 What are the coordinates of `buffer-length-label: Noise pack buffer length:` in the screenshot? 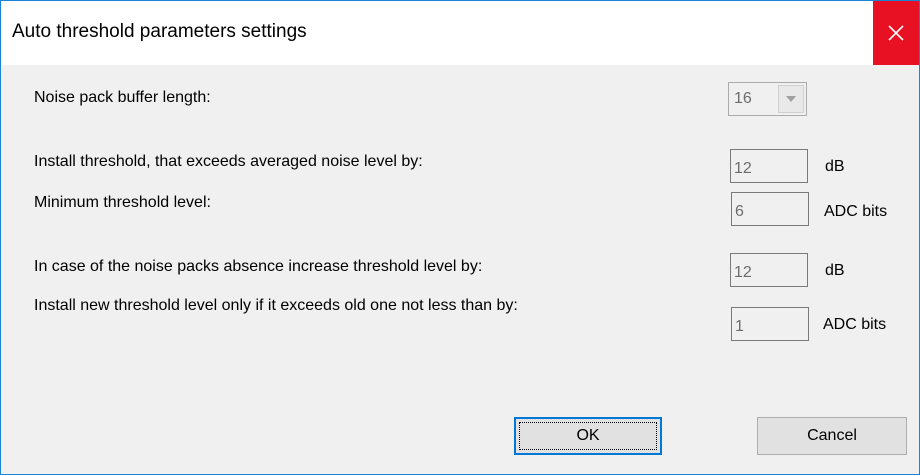 It's located at (122, 97).